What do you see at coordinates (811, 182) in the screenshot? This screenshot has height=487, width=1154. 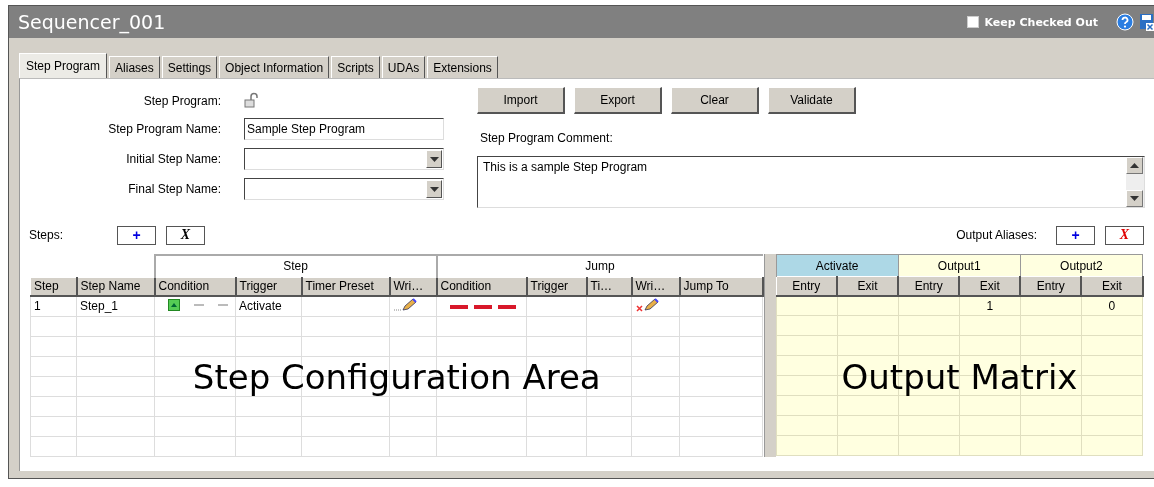 I see `comment-field: This is a sample Step Program` at bounding box center [811, 182].